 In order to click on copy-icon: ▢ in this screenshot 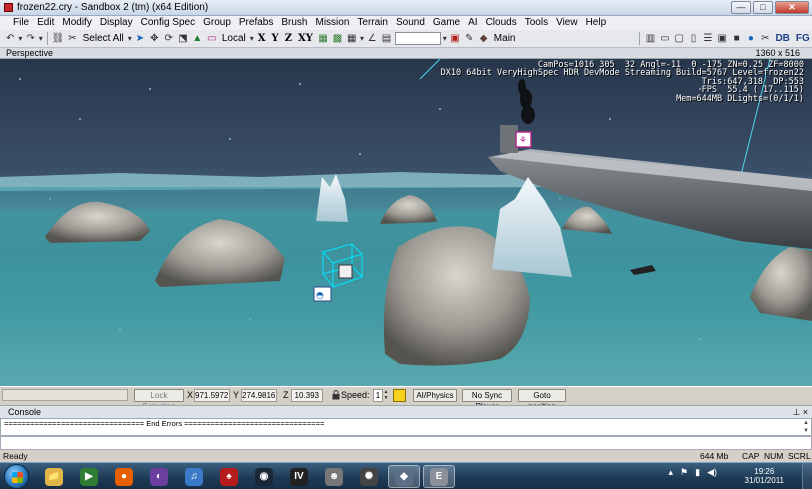, I will do `click(679, 39)`.